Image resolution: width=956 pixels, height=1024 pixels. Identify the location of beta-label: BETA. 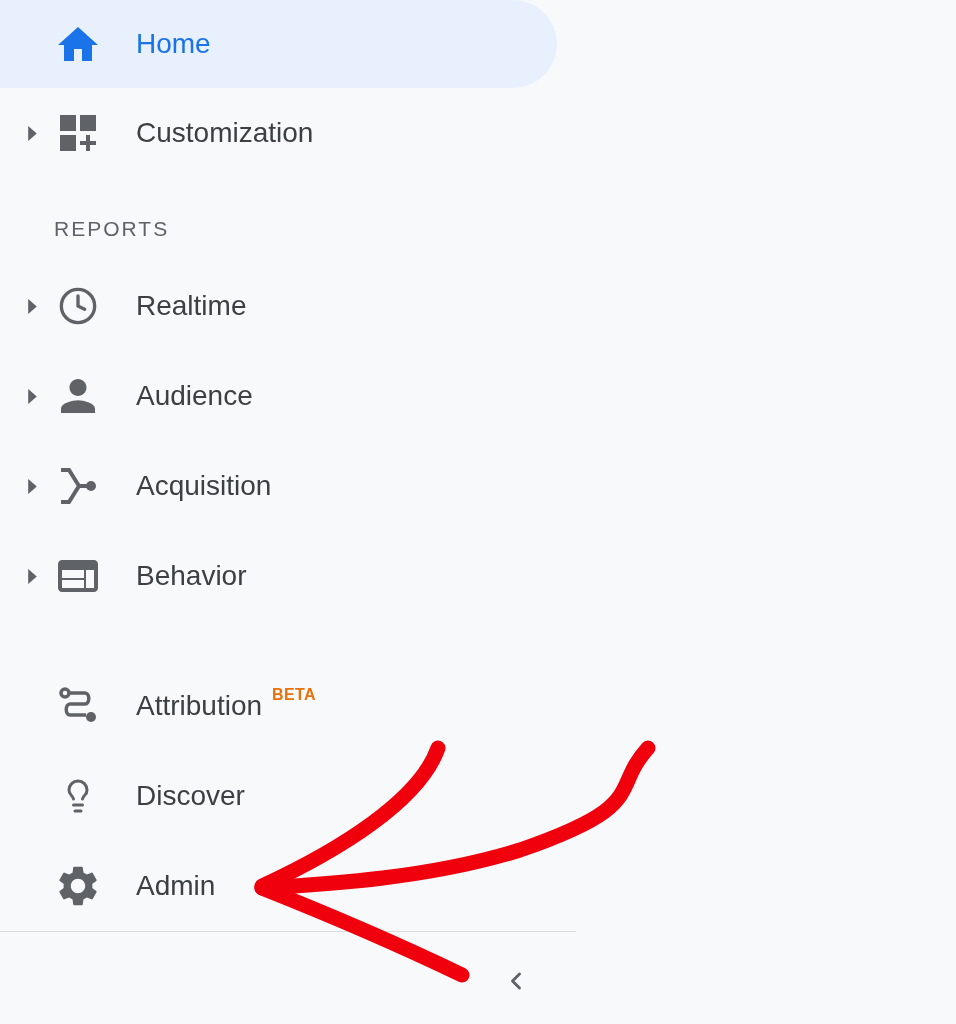
(294, 695).